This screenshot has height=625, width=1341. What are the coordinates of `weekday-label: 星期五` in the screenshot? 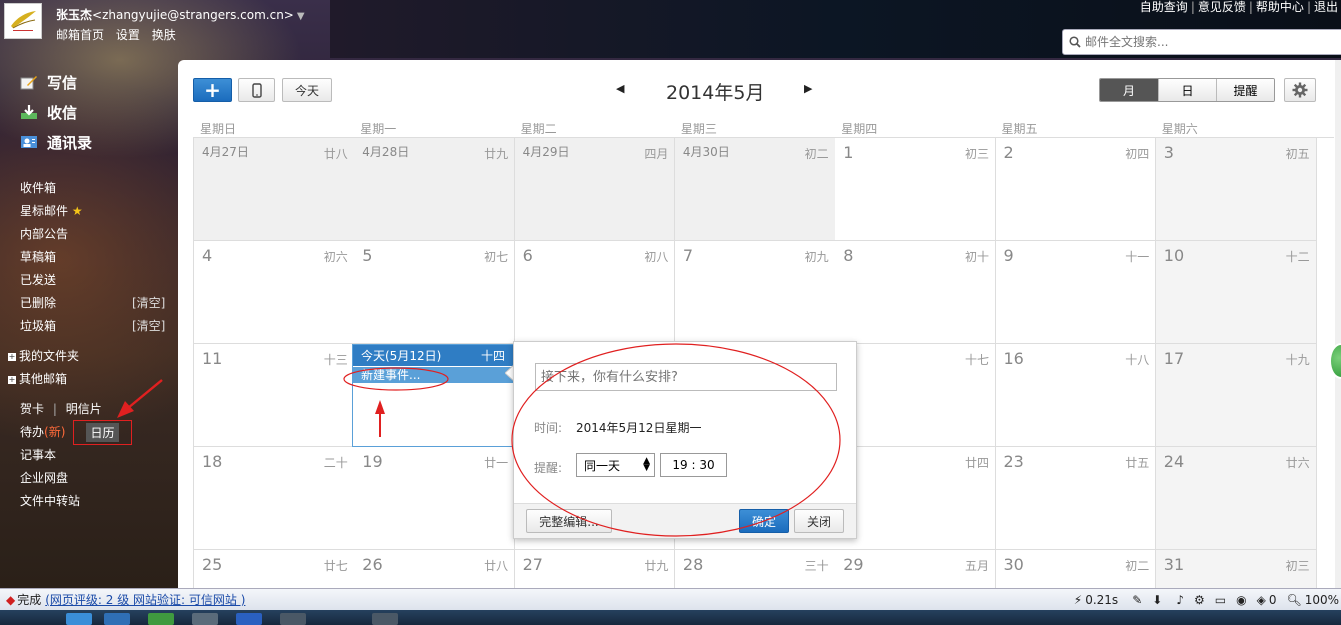 It's located at (1019, 129).